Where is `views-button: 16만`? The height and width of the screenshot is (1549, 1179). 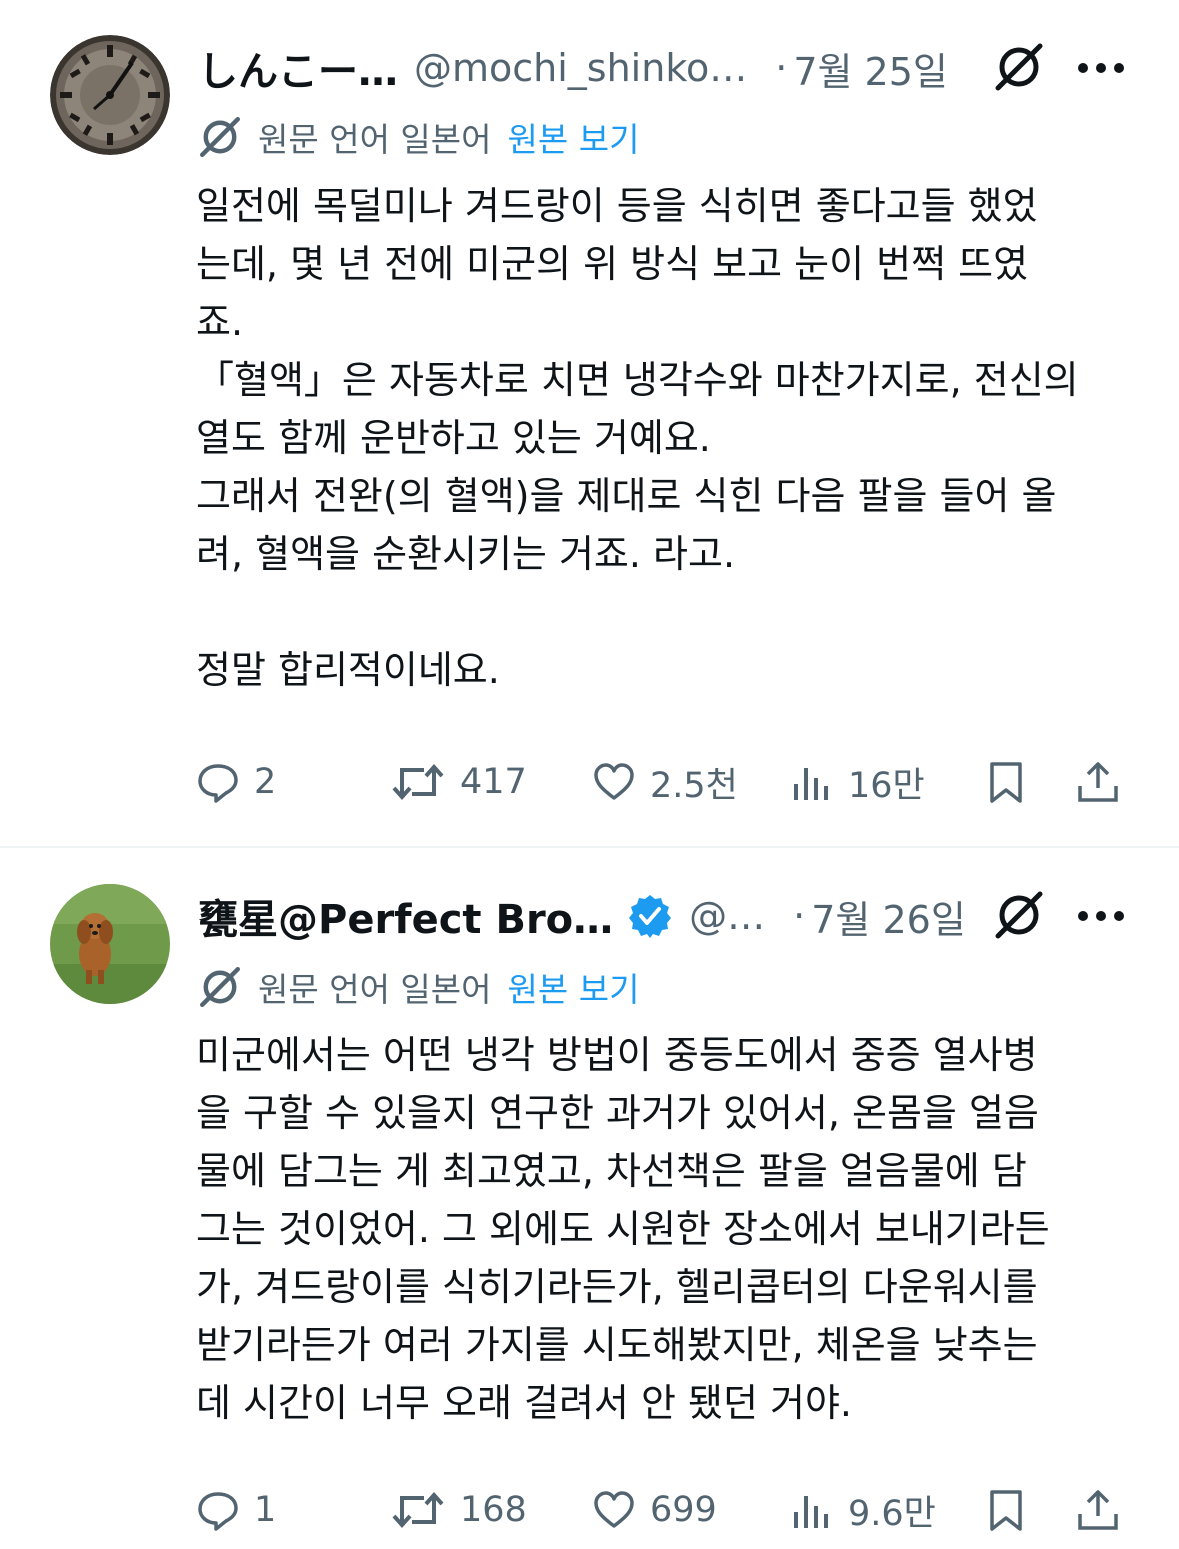 views-button: 16만 is located at coordinates (857, 782).